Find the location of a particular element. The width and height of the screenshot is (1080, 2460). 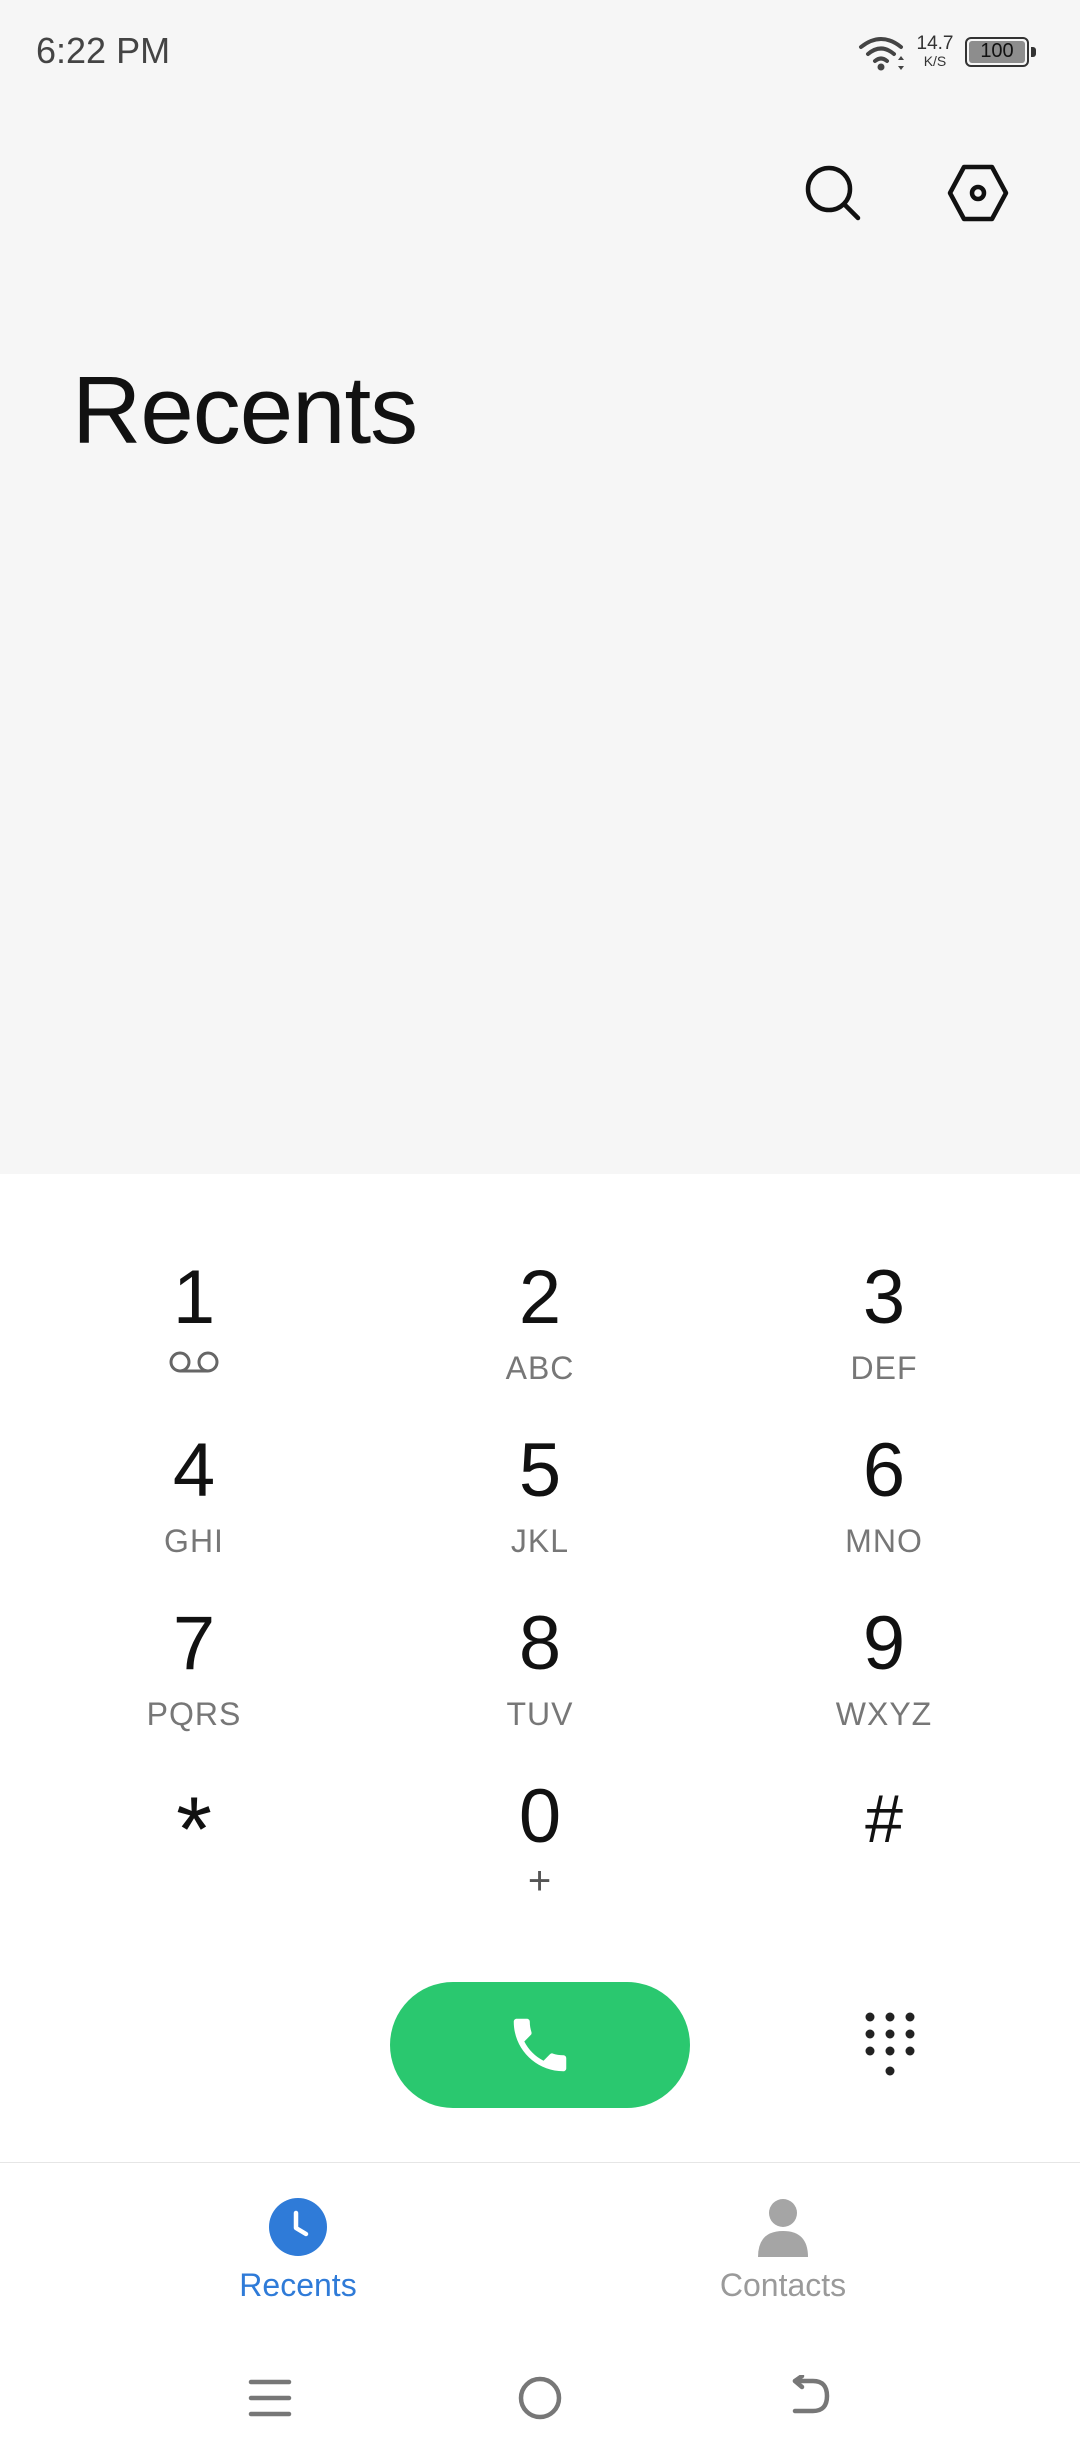

settings-button is located at coordinates (978, 193).